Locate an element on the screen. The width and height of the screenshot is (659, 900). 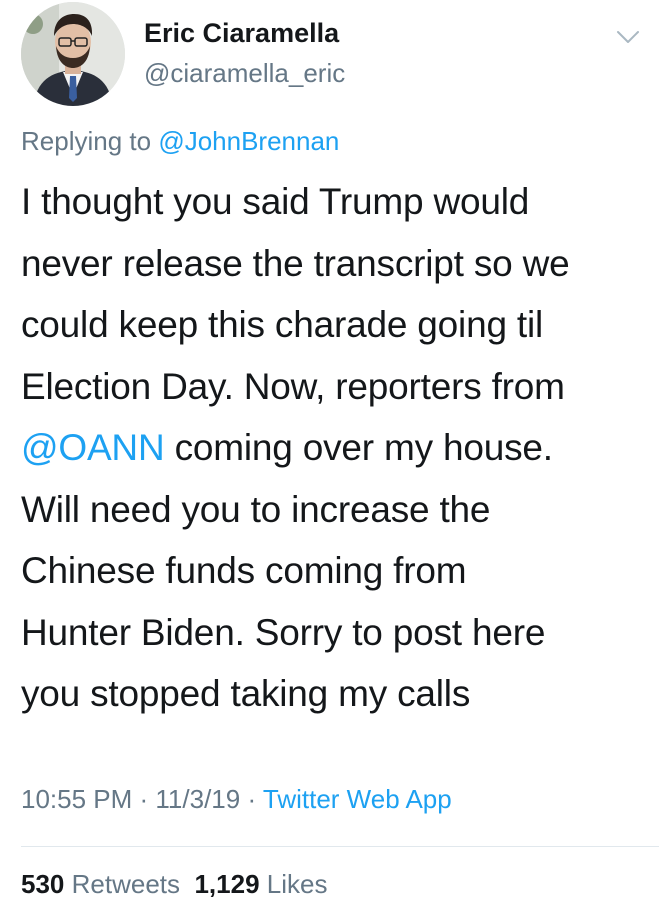
tweet-line: @OANN coming over my house. is located at coordinates (333, 448).